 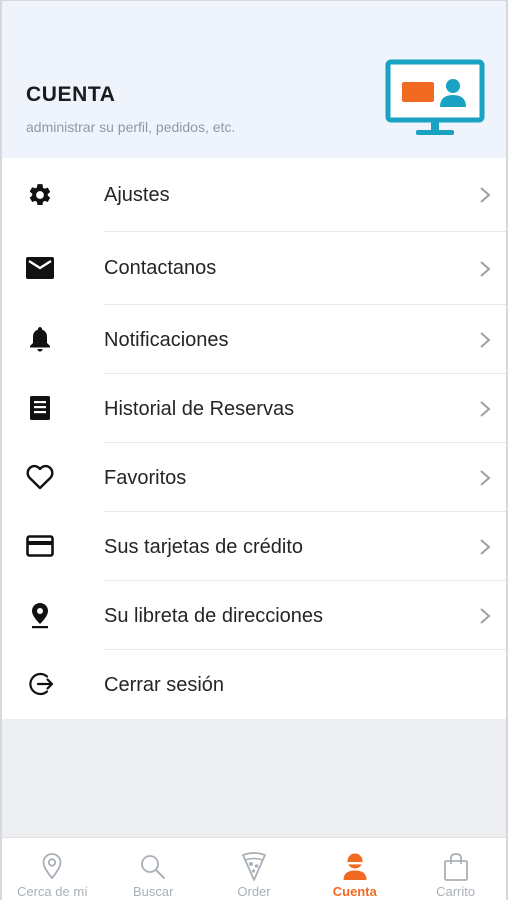 I want to click on tab-label: Cerca de mí, so click(x=52, y=891).